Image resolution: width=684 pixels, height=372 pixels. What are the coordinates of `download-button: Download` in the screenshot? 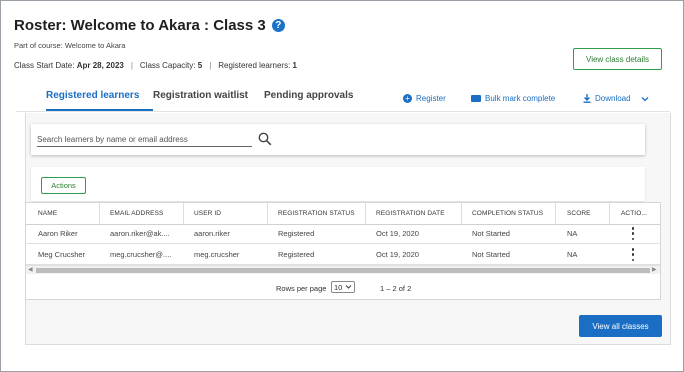 It's located at (616, 98).